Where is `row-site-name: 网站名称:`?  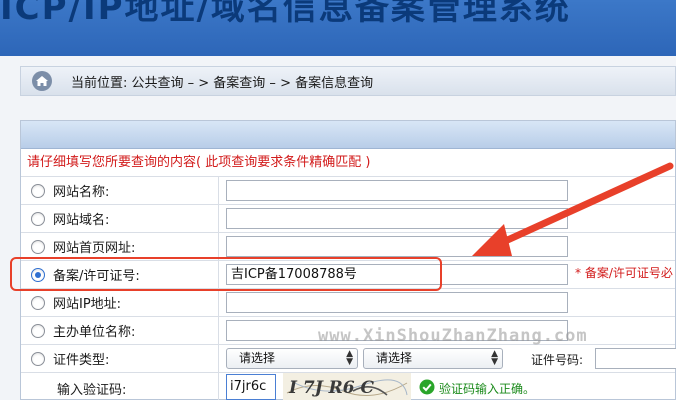
row-site-name: 网站名称: is located at coordinates (348, 191).